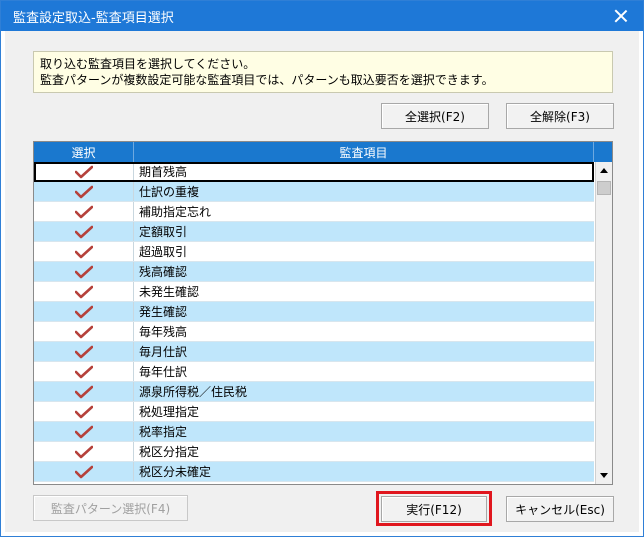  I want to click on execute-button: 実行(F12), so click(434, 509).